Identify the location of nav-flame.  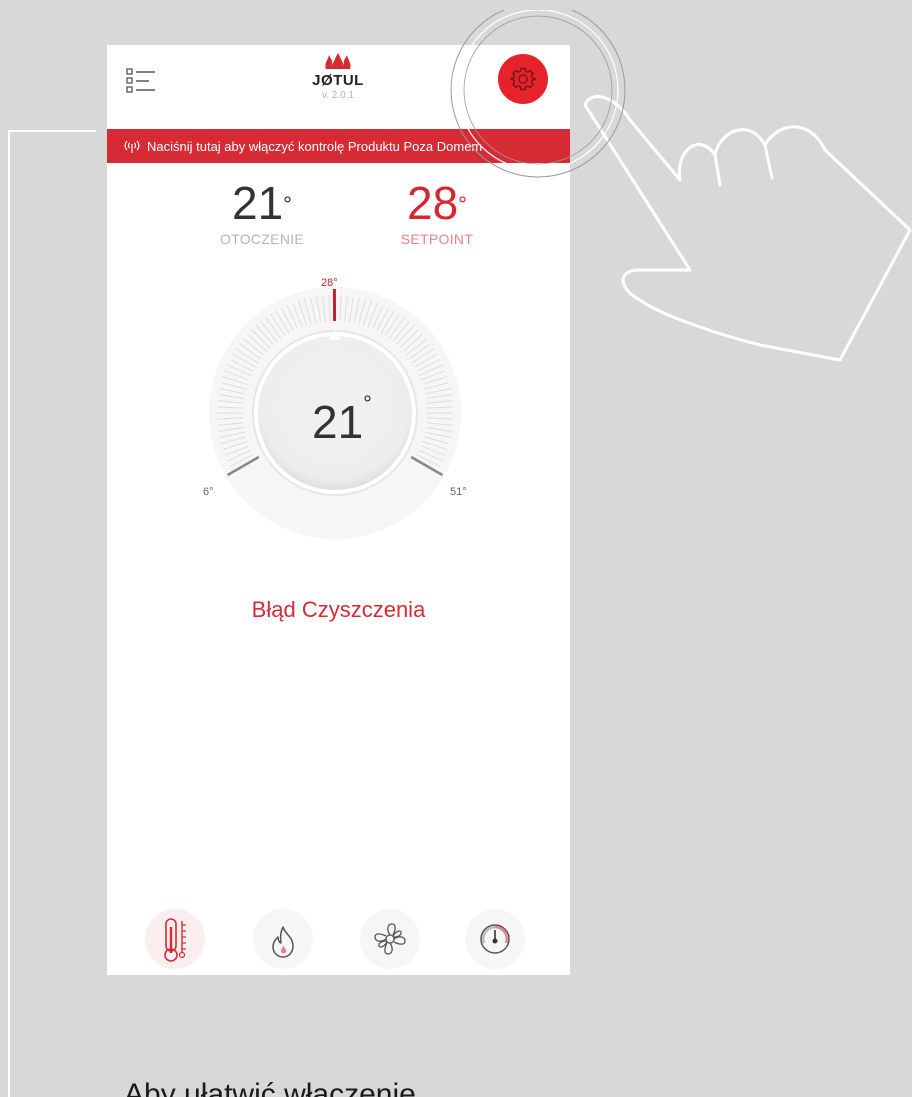
(283, 939).